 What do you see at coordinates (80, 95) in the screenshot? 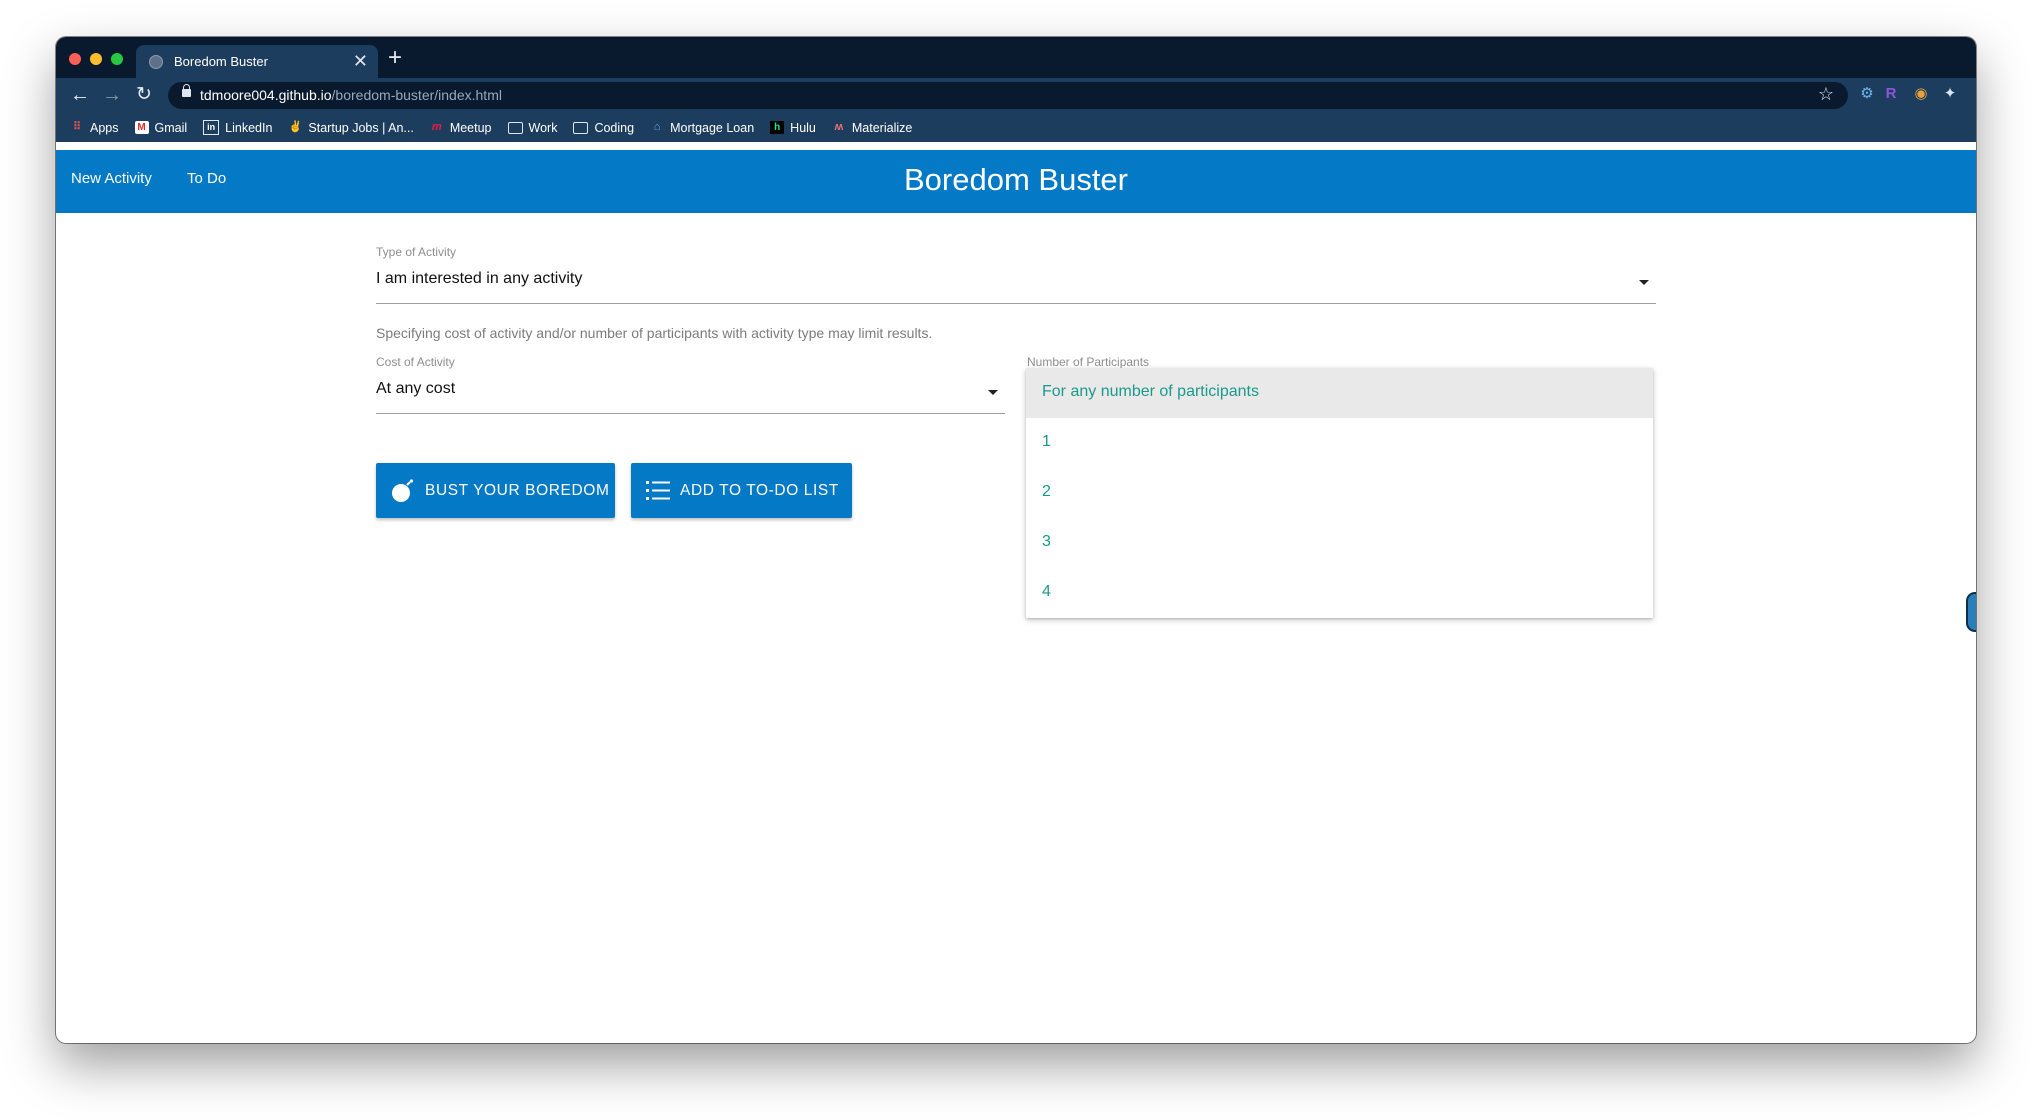
I see `back-arrow-icon: ←` at bounding box center [80, 95].